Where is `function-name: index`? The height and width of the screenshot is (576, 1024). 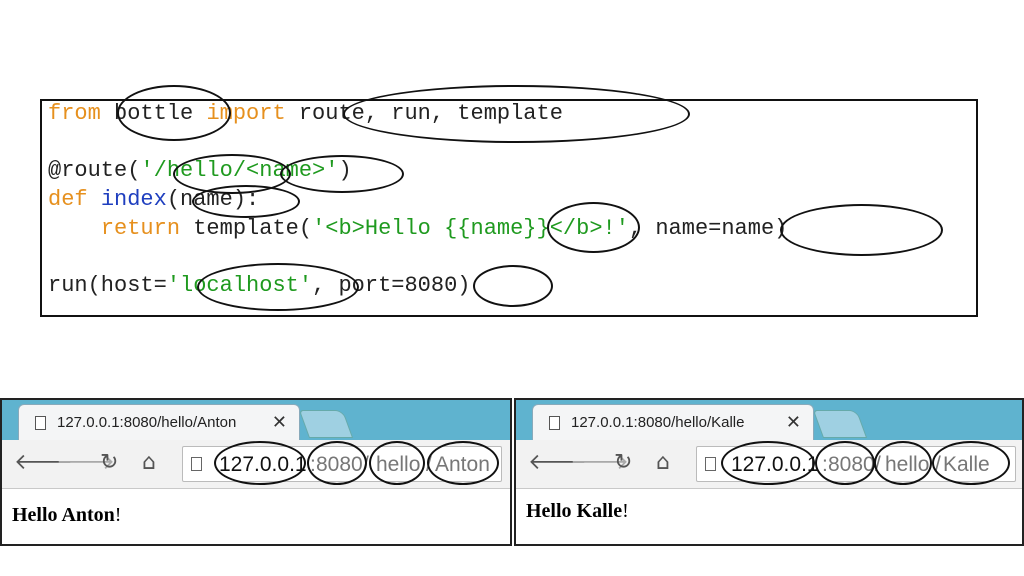
function-name: index is located at coordinates (133, 199).